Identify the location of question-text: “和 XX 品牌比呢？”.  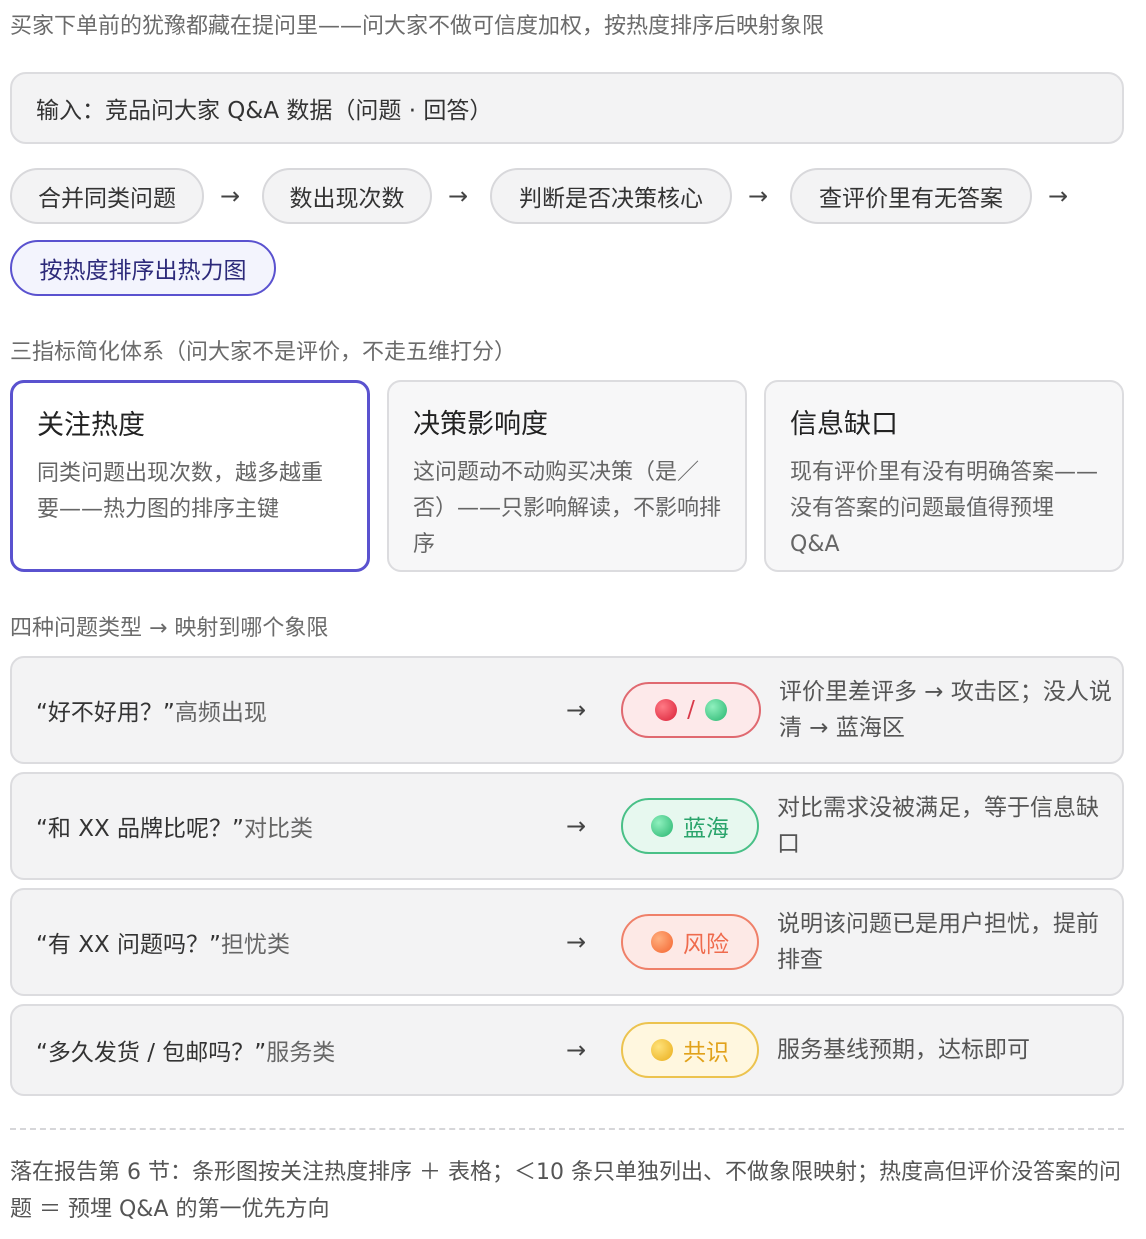
(140, 829).